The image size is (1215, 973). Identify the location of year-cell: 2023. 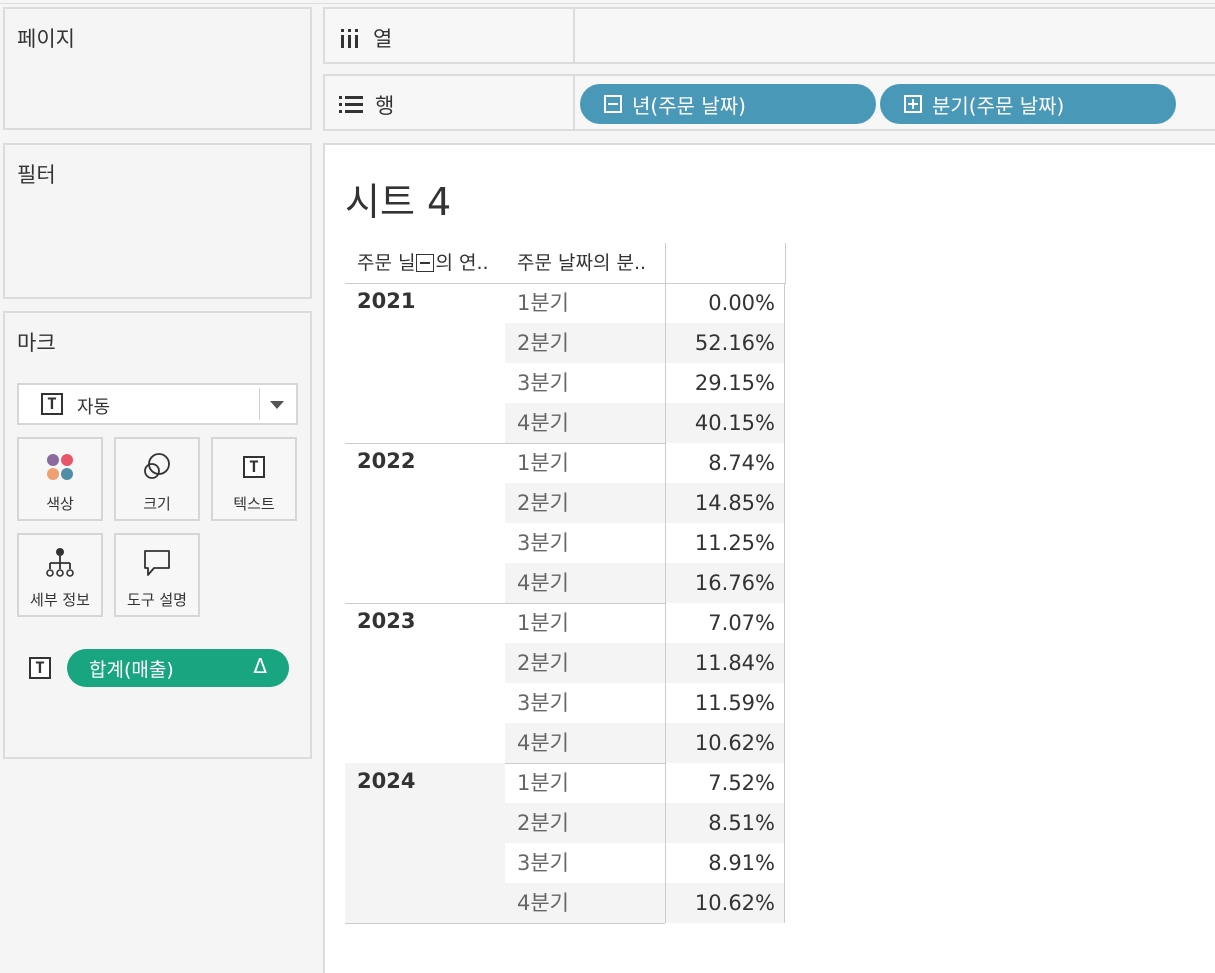
(425, 683).